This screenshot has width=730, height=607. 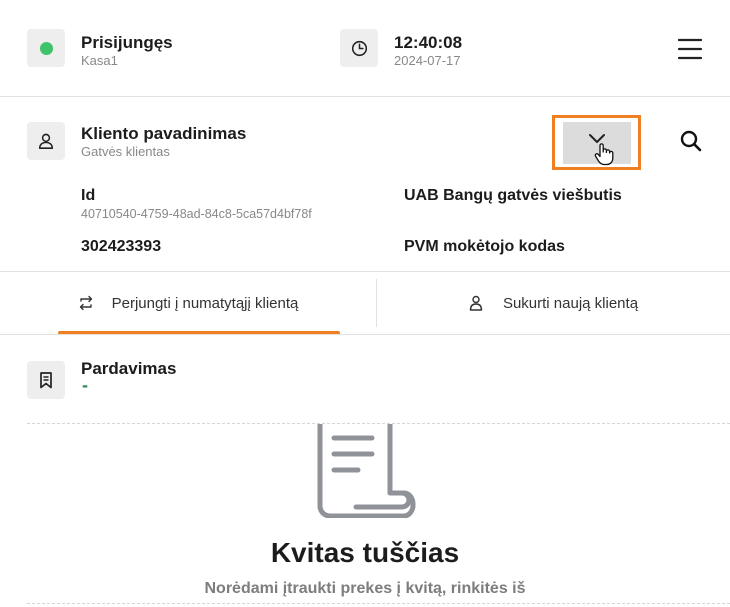 I want to click on clock-icon, so click(x=359, y=48).